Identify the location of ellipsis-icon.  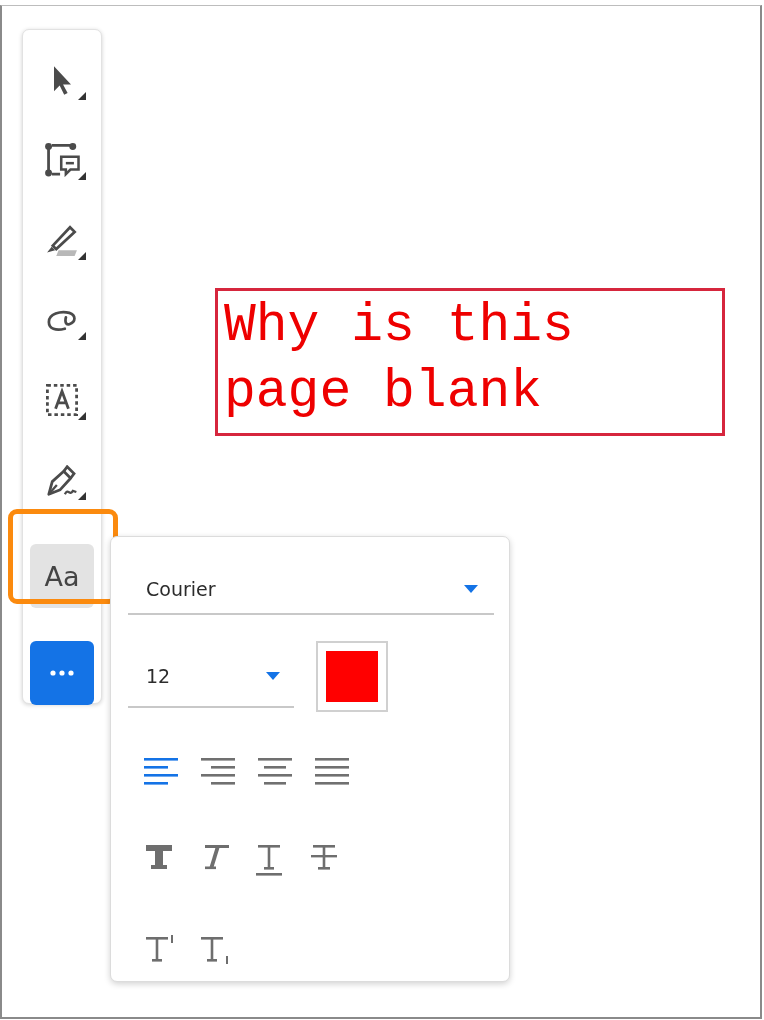
(62, 673).